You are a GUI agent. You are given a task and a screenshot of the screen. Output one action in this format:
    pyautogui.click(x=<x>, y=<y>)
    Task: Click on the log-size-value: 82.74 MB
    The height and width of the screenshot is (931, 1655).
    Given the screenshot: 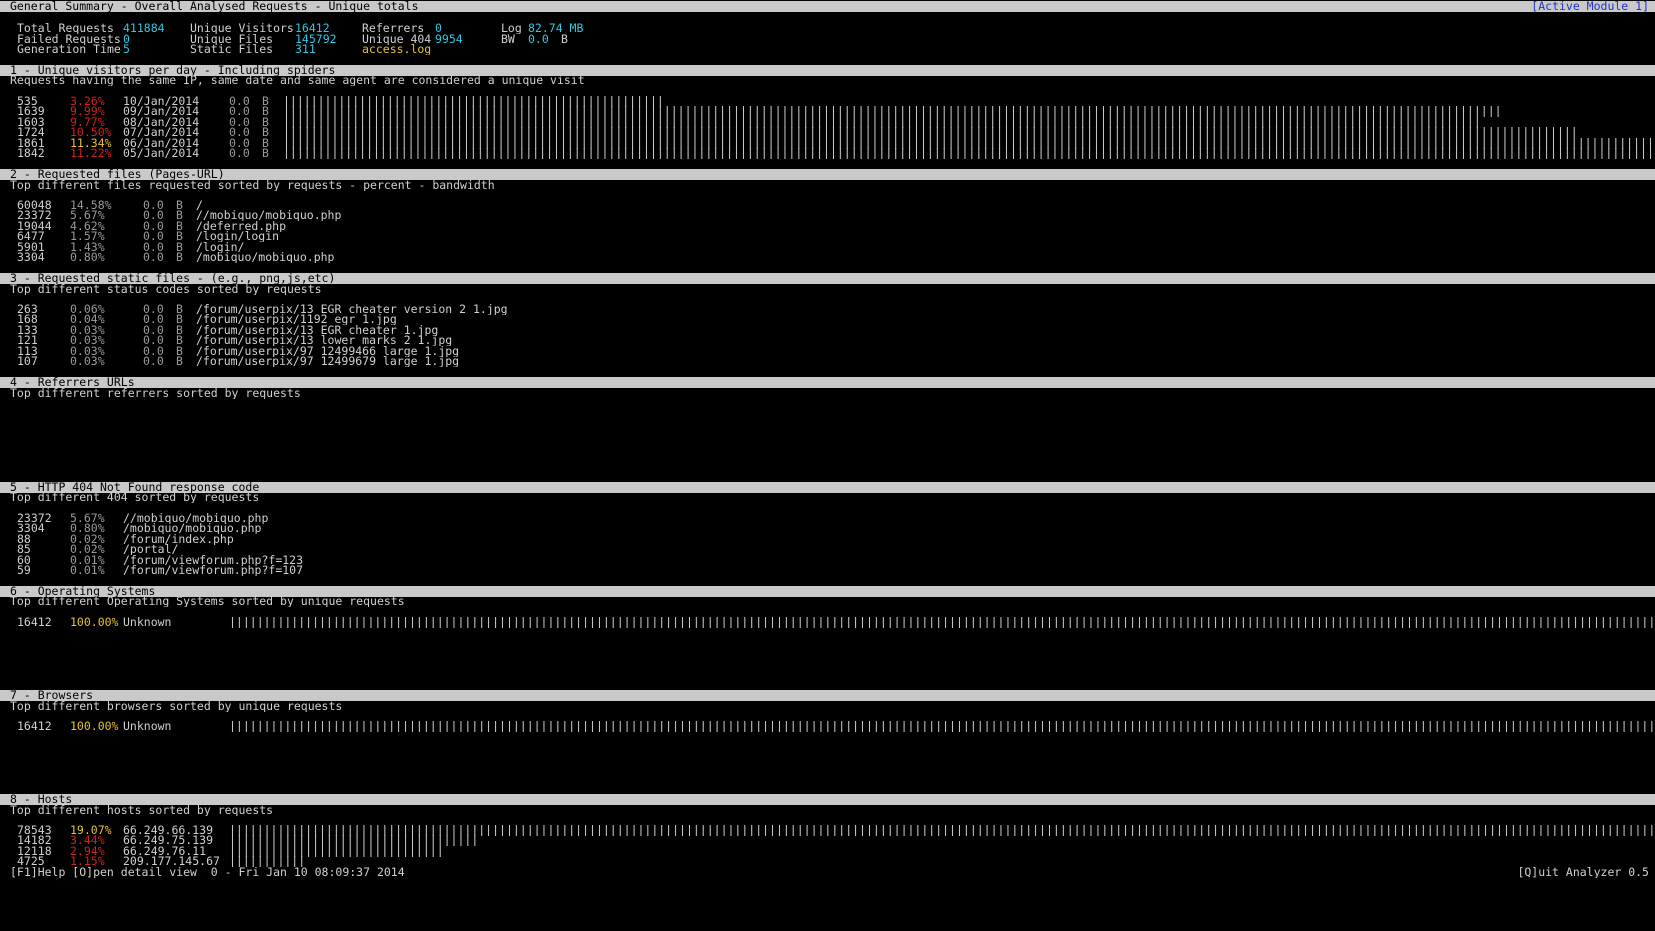 What is the action you would take?
    pyautogui.click(x=556, y=28)
    